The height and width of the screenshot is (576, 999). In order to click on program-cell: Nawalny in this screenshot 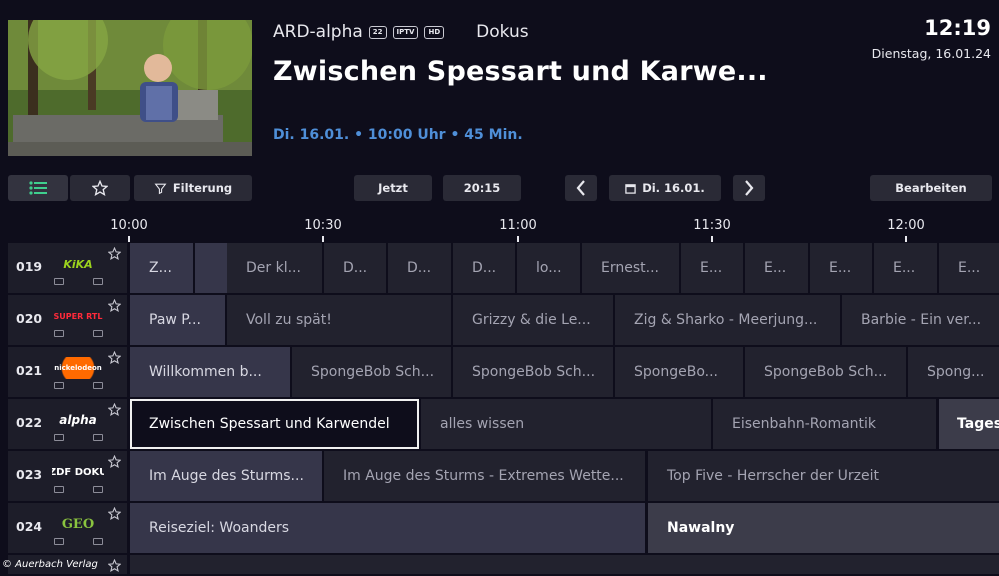, I will do `click(823, 528)`.